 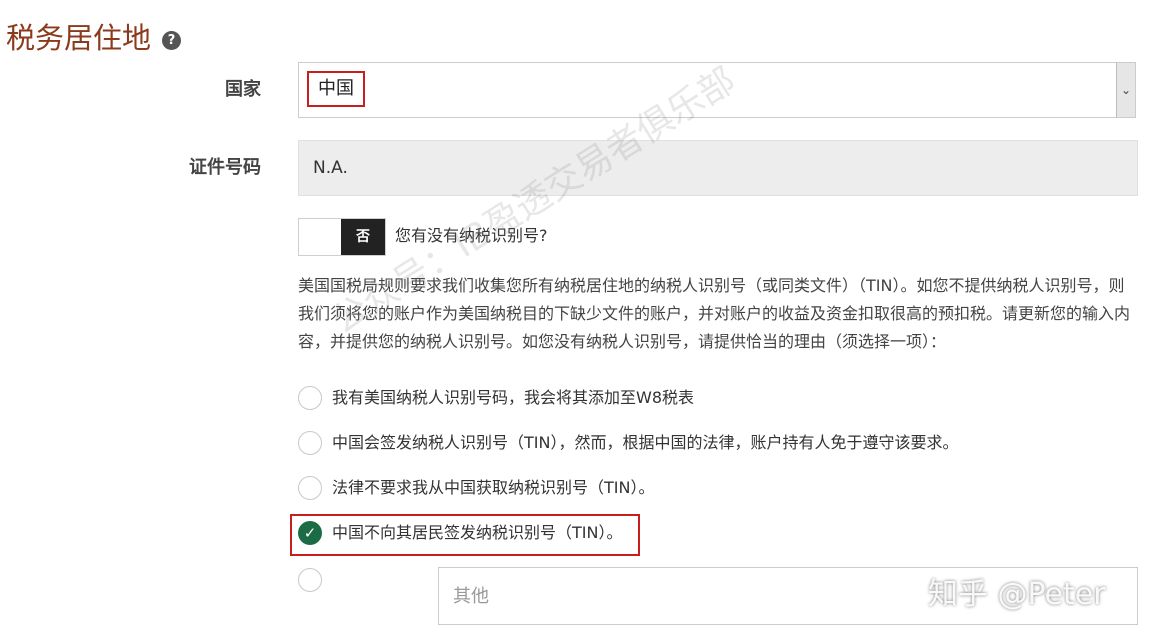 What do you see at coordinates (171, 40) in the screenshot?
I see `question-circle-icon: ?` at bounding box center [171, 40].